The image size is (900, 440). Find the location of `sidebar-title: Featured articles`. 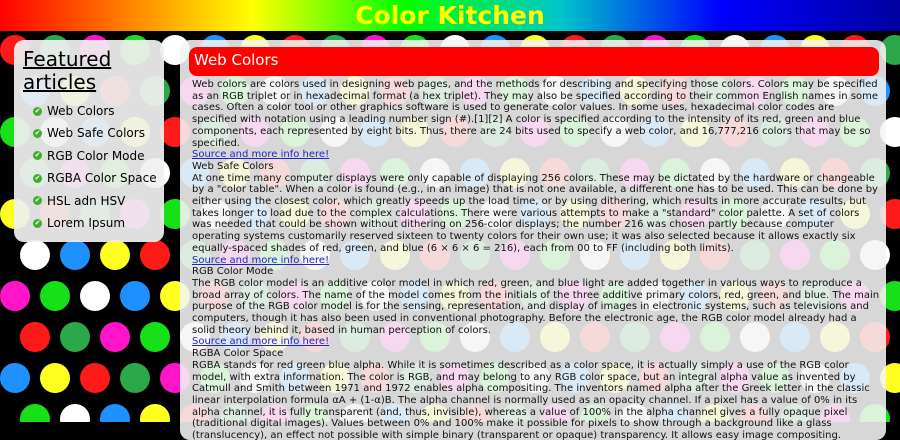

sidebar-title: Featured articles is located at coordinates (67, 70).